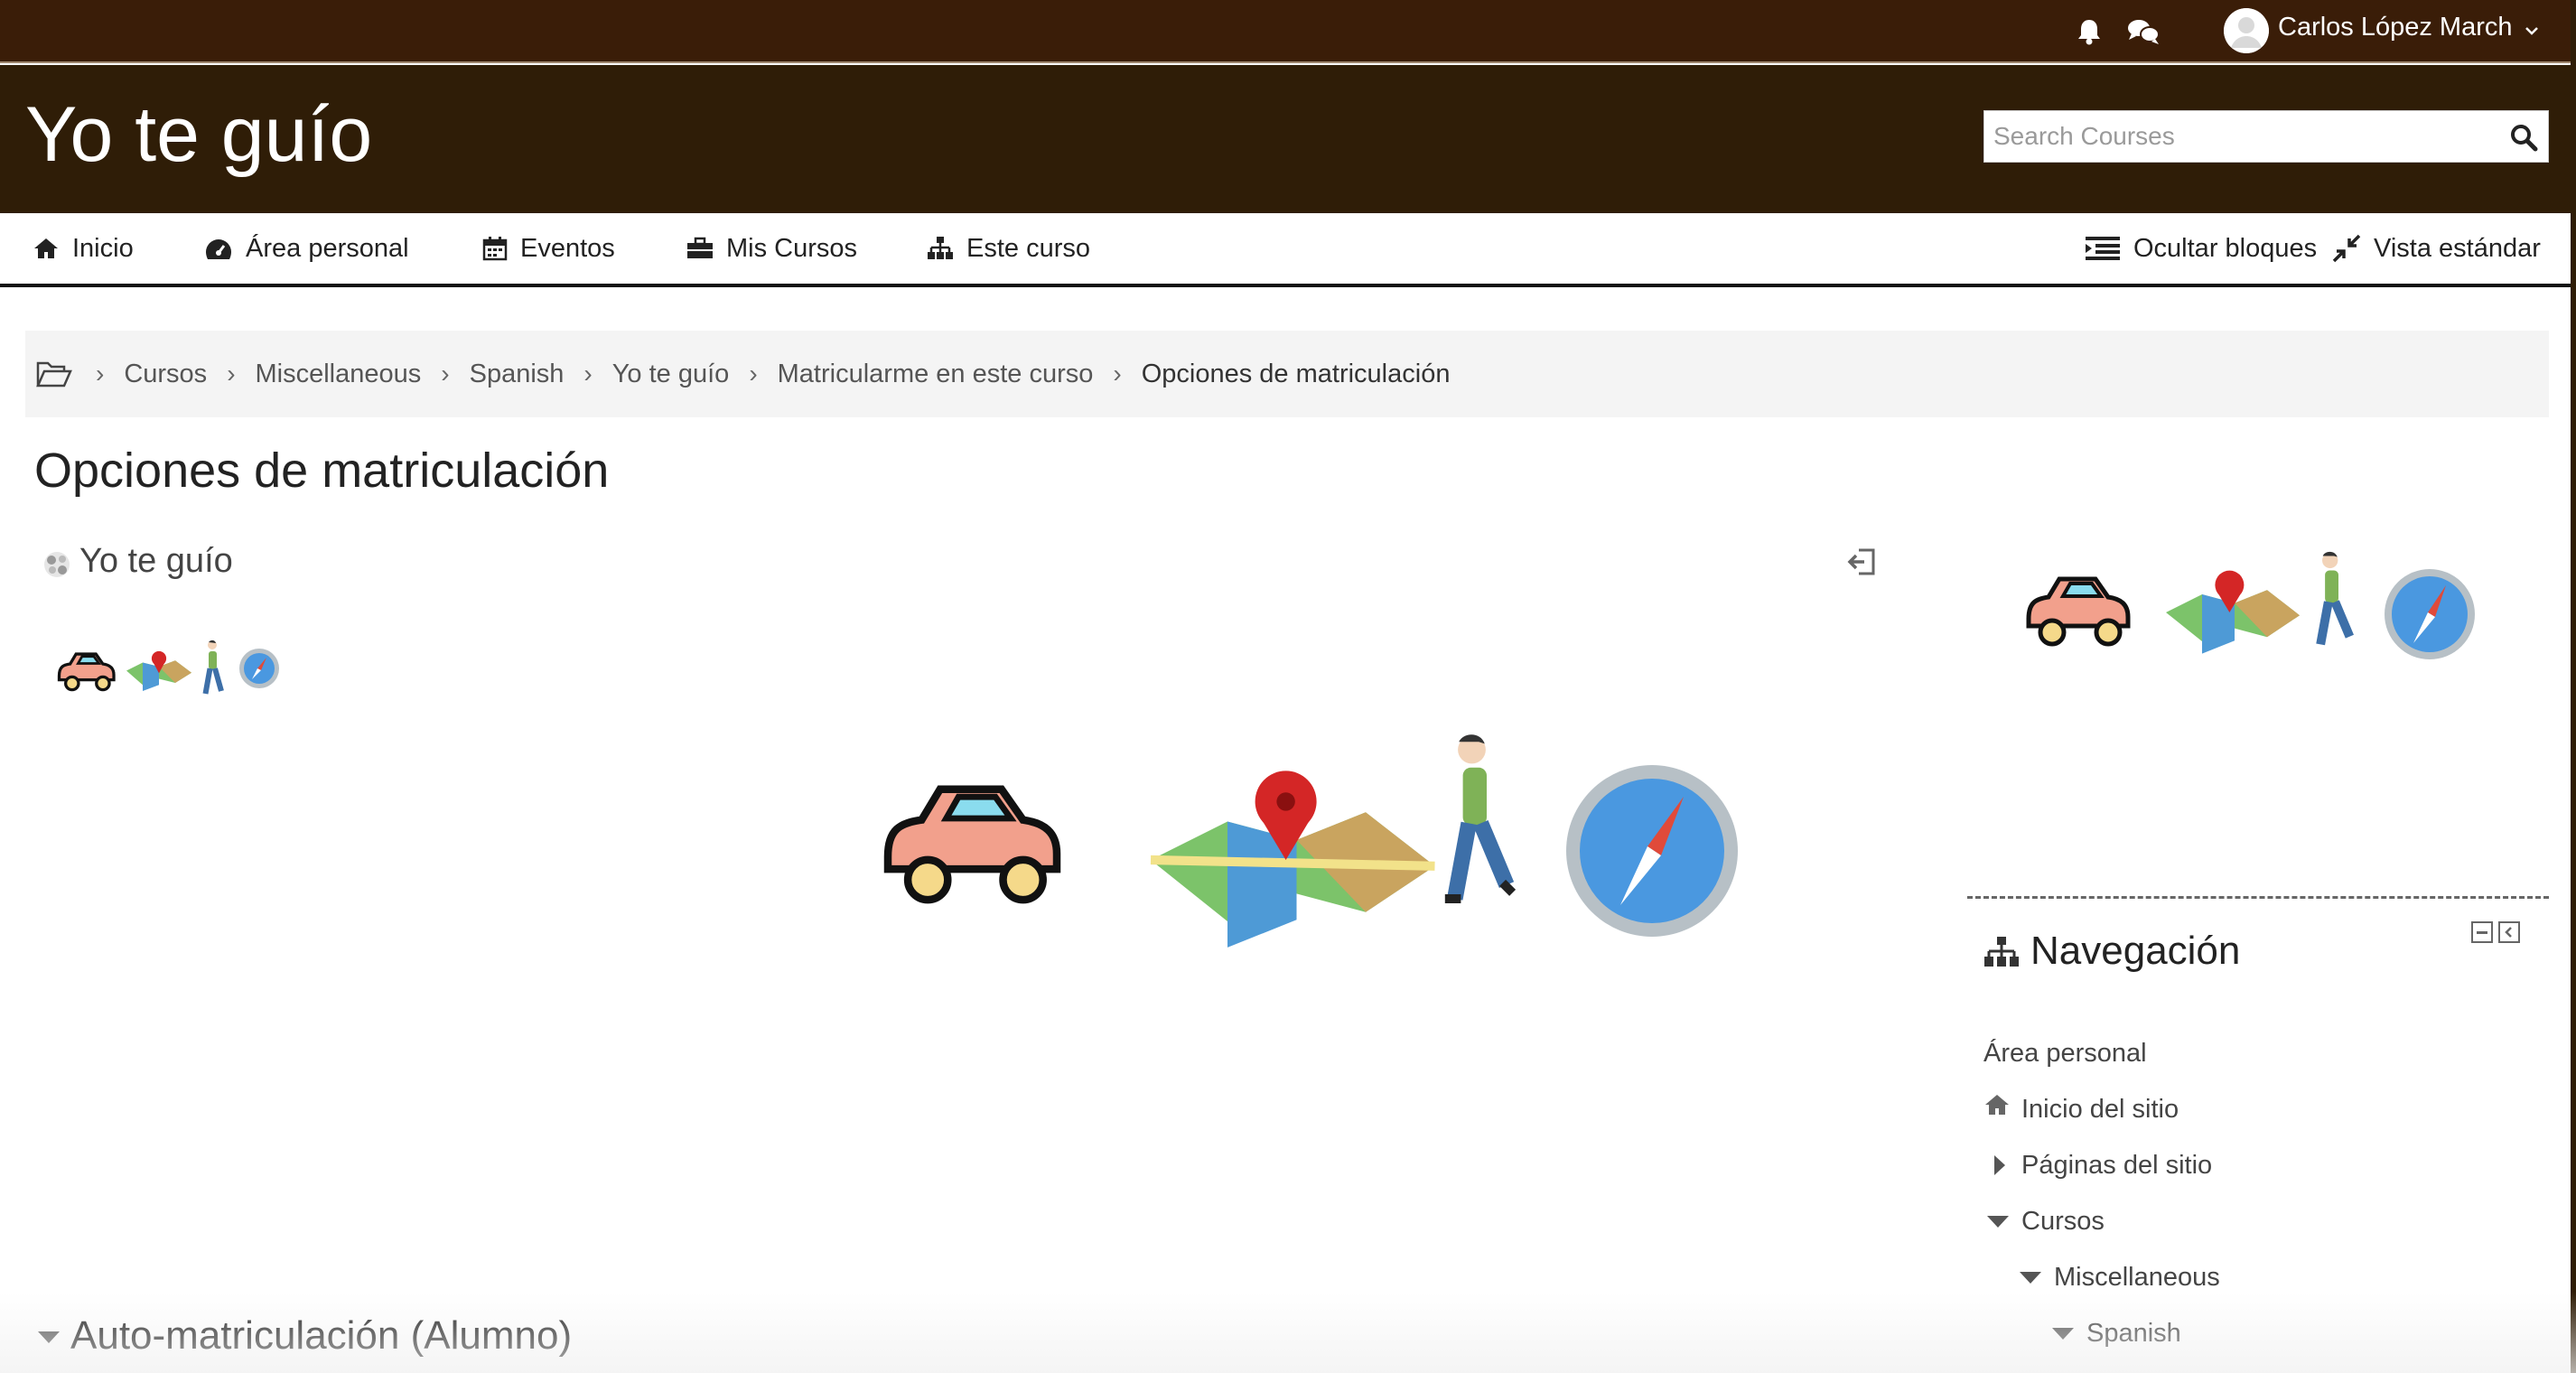  What do you see at coordinates (339, 374) in the screenshot?
I see `breadcrumb-item: Miscellaneous` at bounding box center [339, 374].